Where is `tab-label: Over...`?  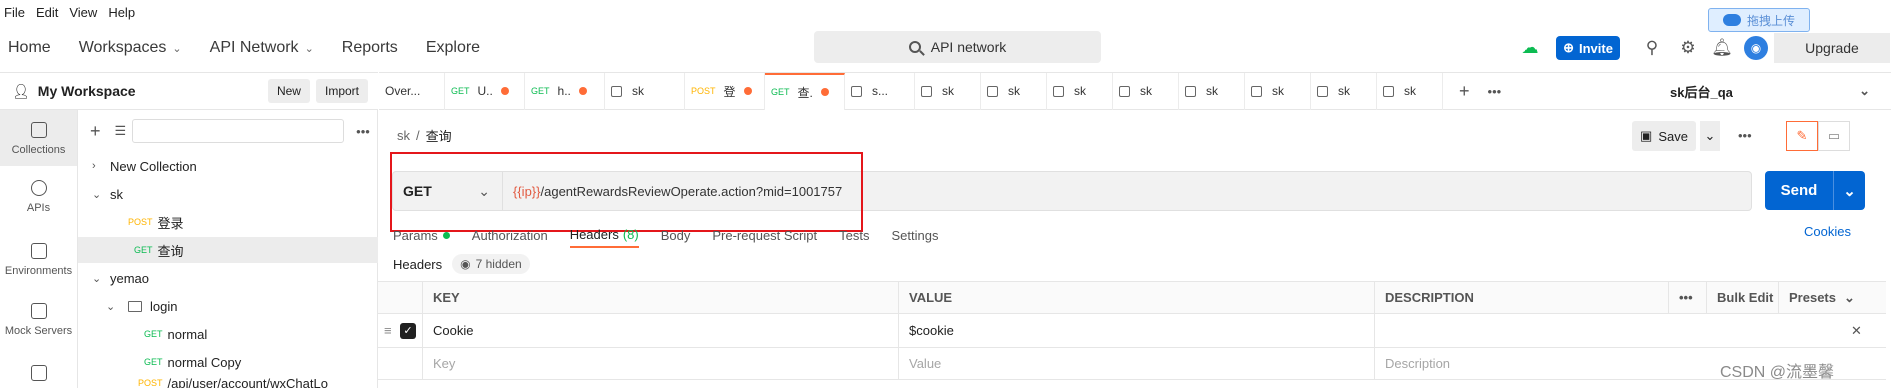
tab-label: Over... is located at coordinates (403, 91).